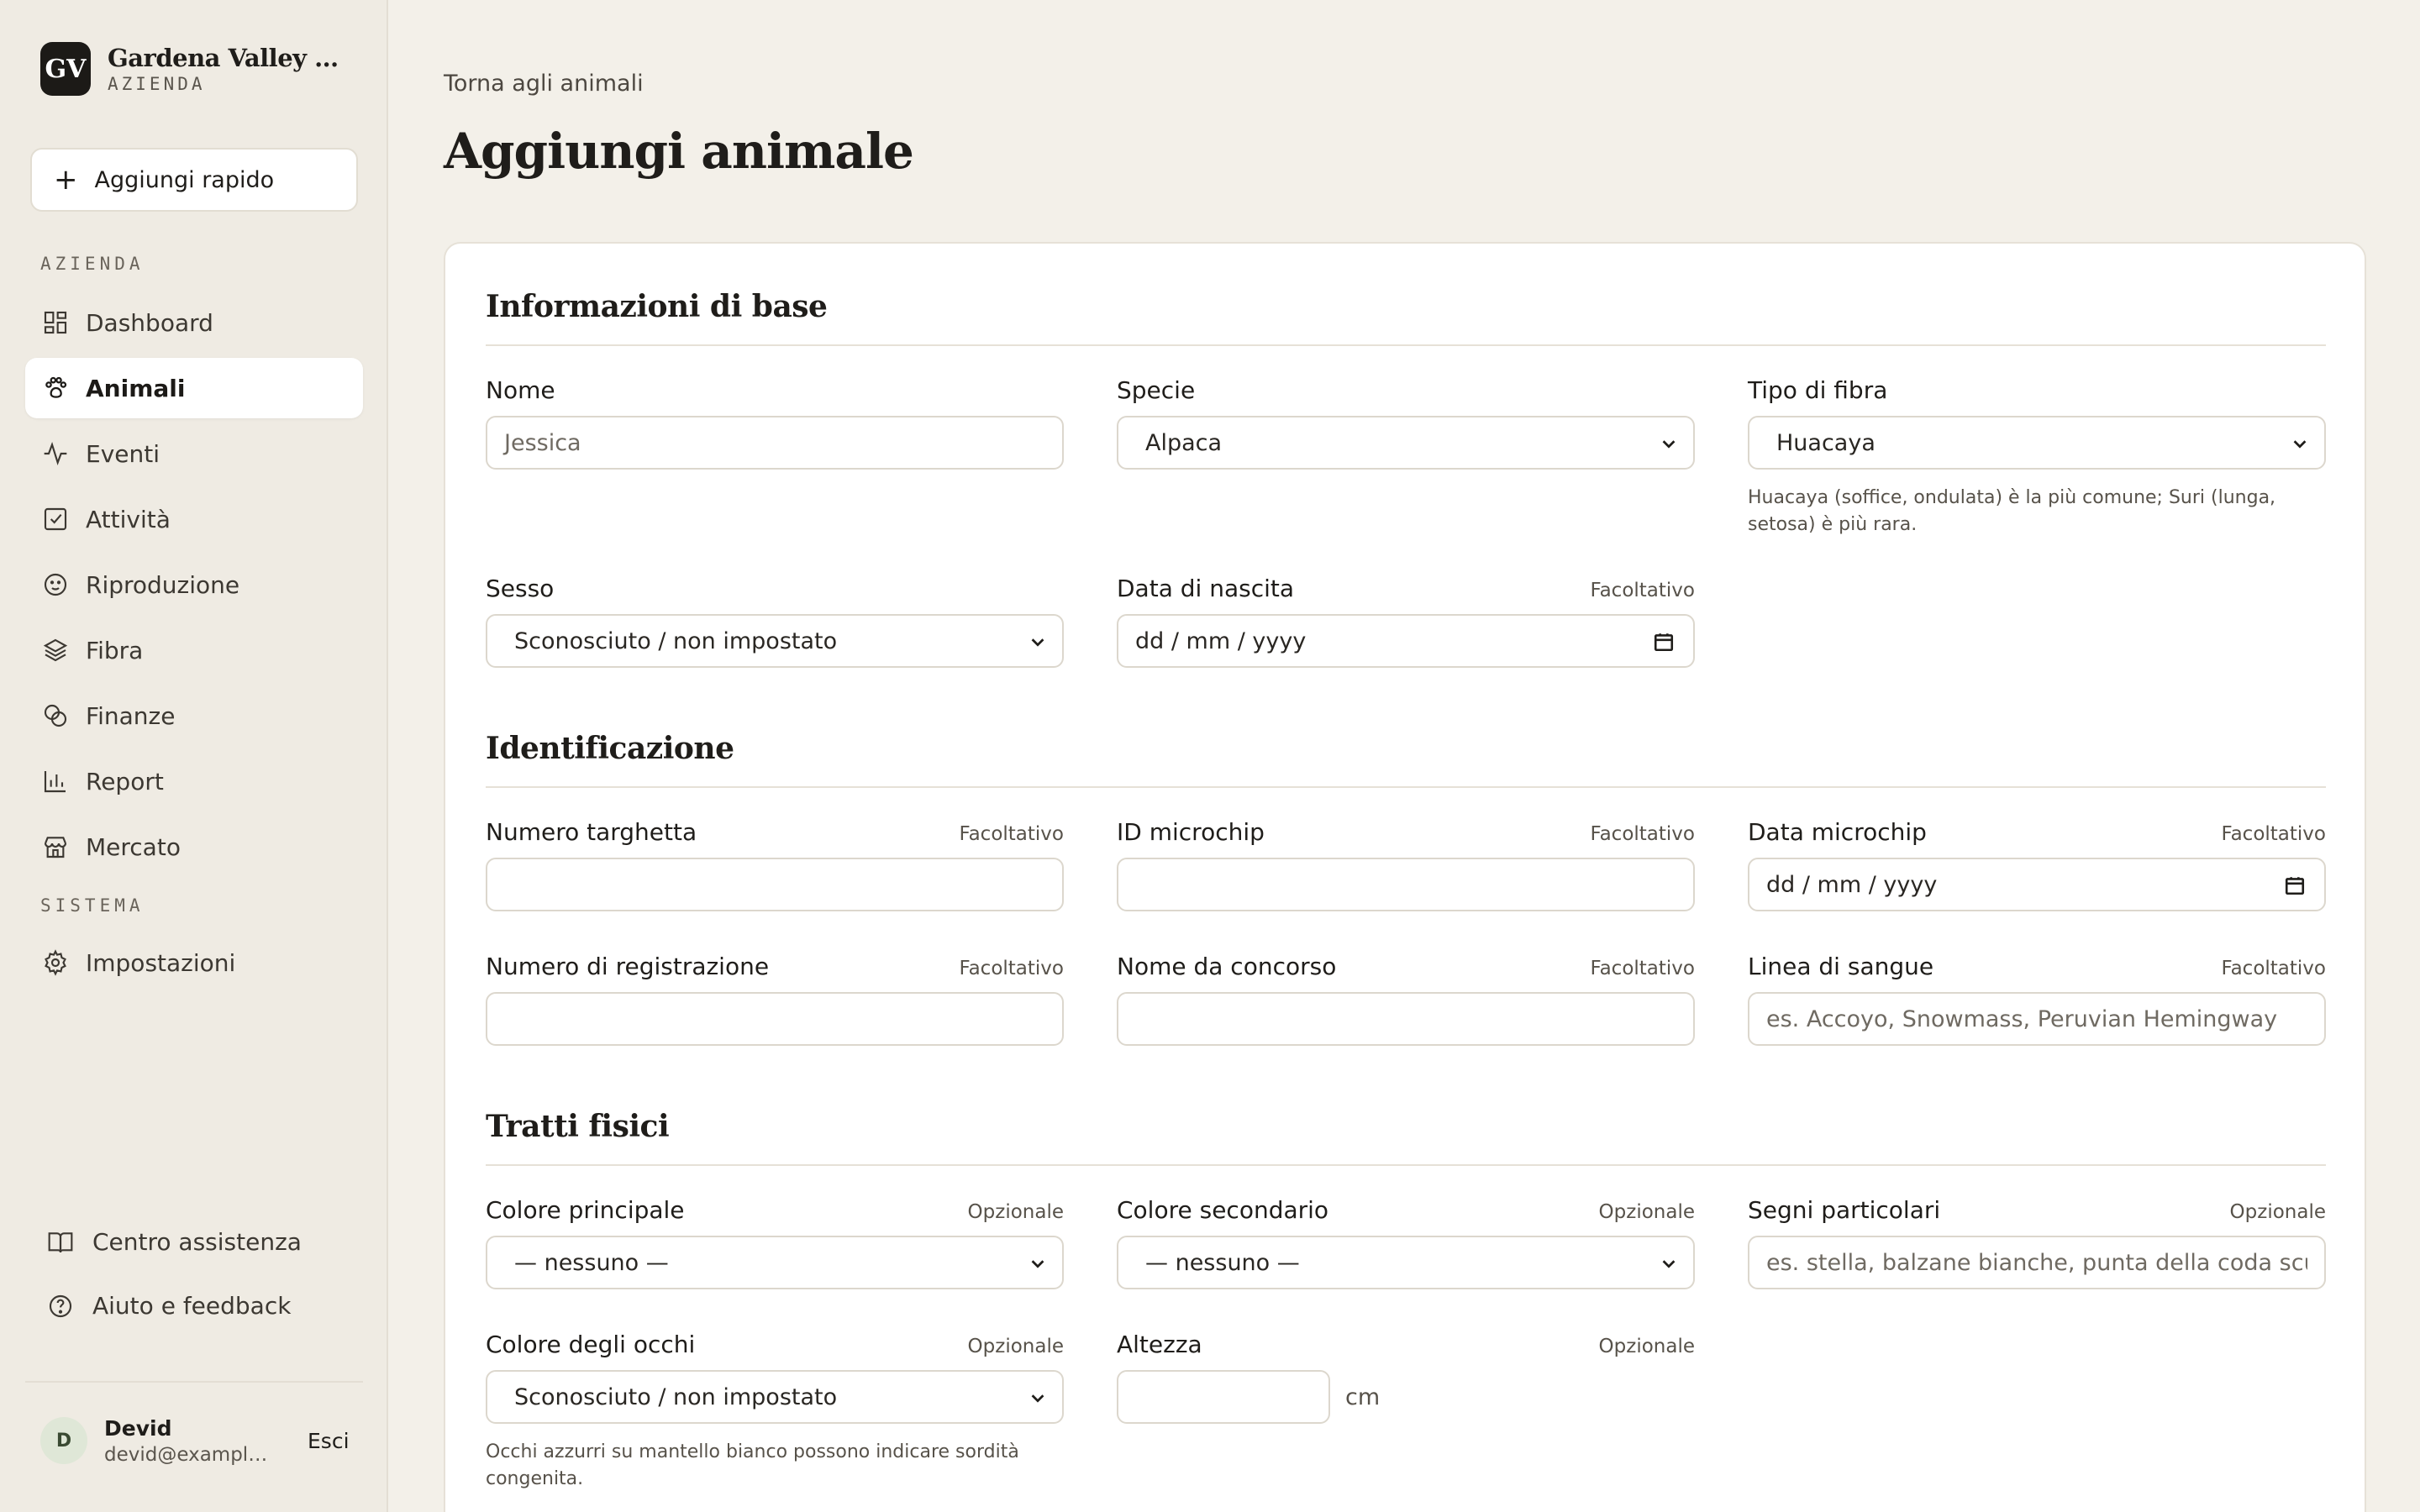  What do you see at coordinates (194, 584) in the screenshot?
I see `sidebar-item-riproduzione: Riproduzione` at bounding box center [194, 584].